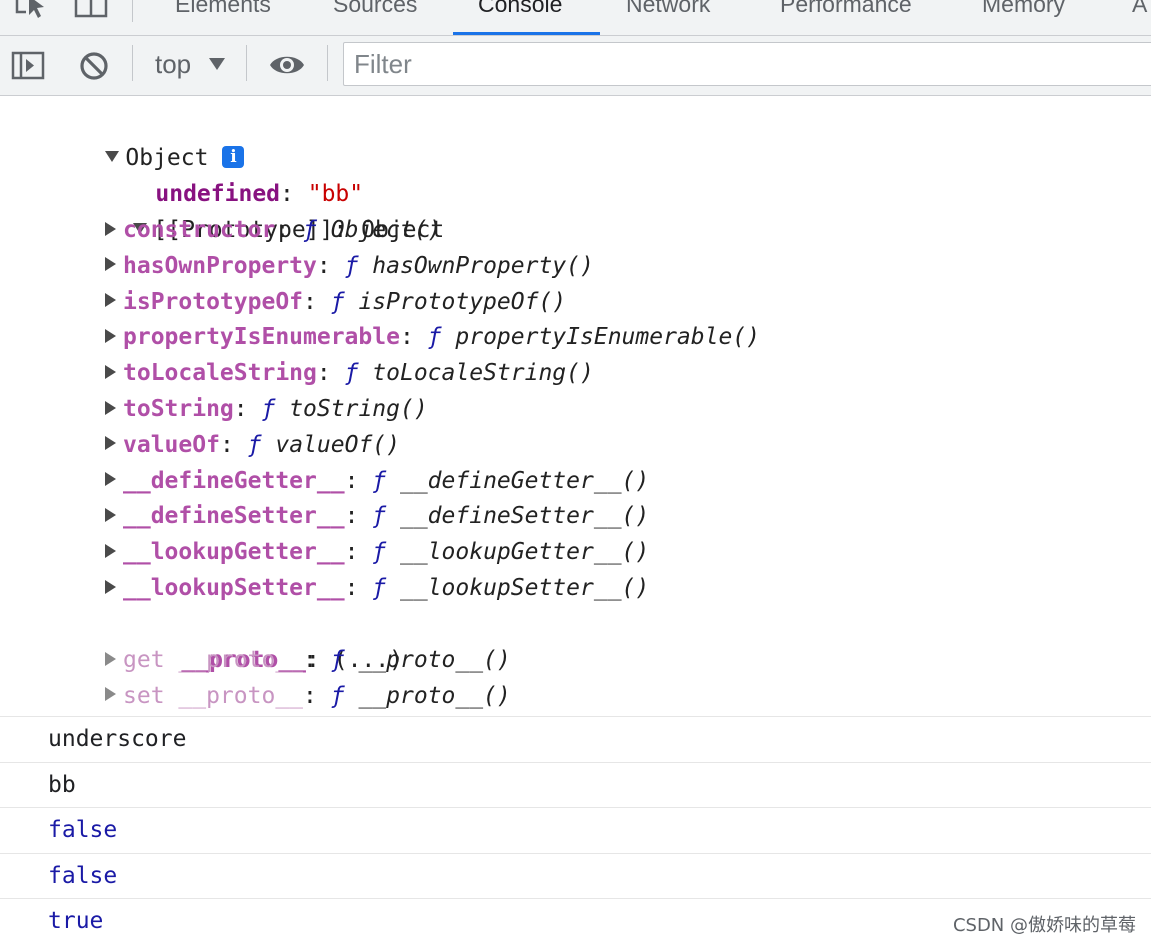 The width and height of the screenshot is (1151, 943). What do you see at coordinates (483, 265) in the screenshot?
I see `function-signature: hasOwnProperty()` at bounding box center [483, 265].